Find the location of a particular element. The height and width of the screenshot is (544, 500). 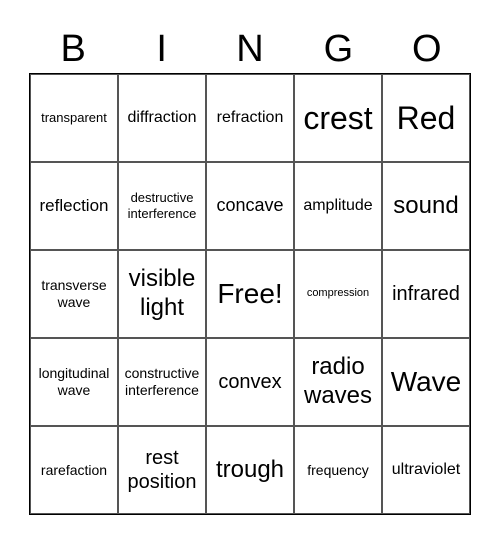

bingo-cell: sound is located at coordinates (426, 206).